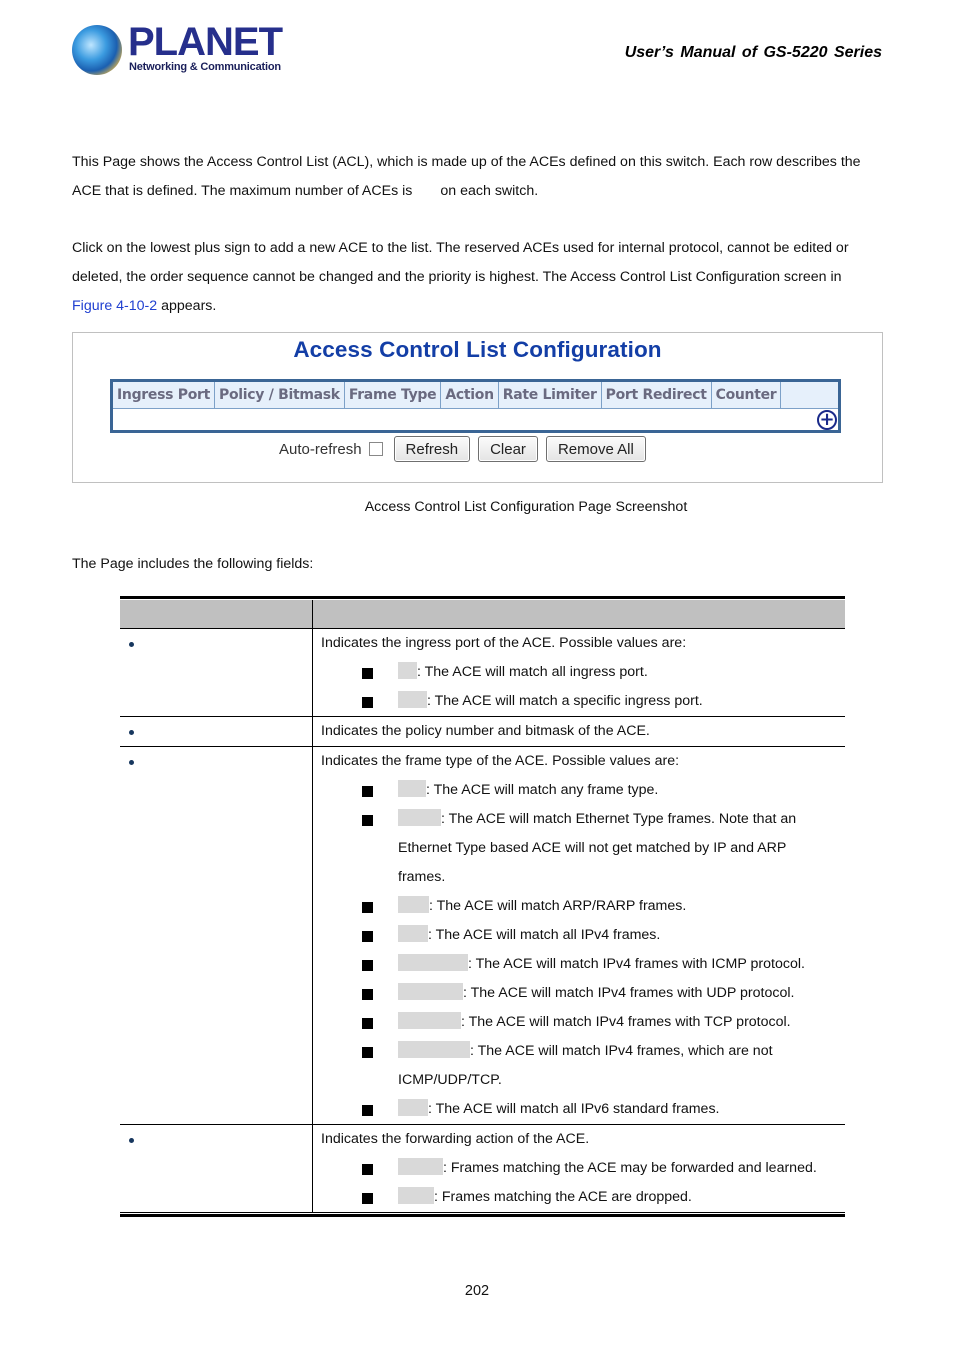 This screenshot has width=954, height=1350. I want to click on description-line: frames., so click(583, 877).